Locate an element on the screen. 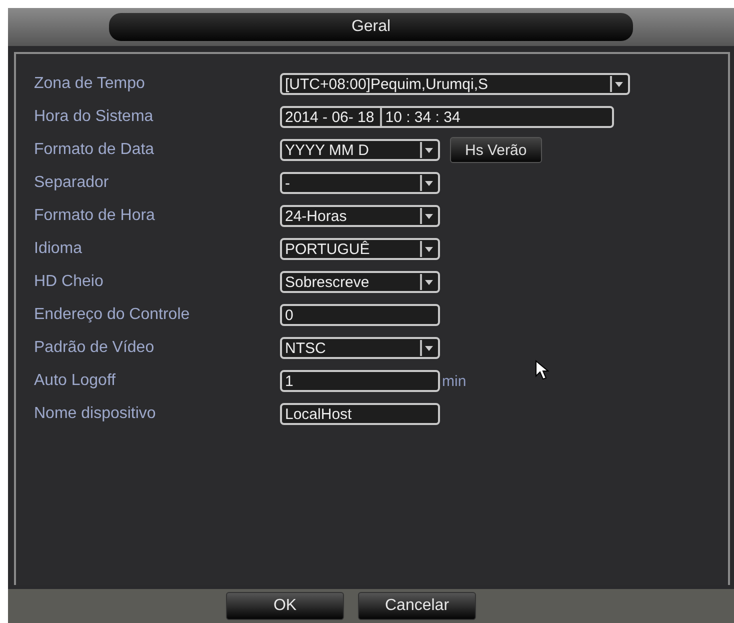 This screenshot has width=734, height=623. input-field: 0 is located at coordinates (360, 315).